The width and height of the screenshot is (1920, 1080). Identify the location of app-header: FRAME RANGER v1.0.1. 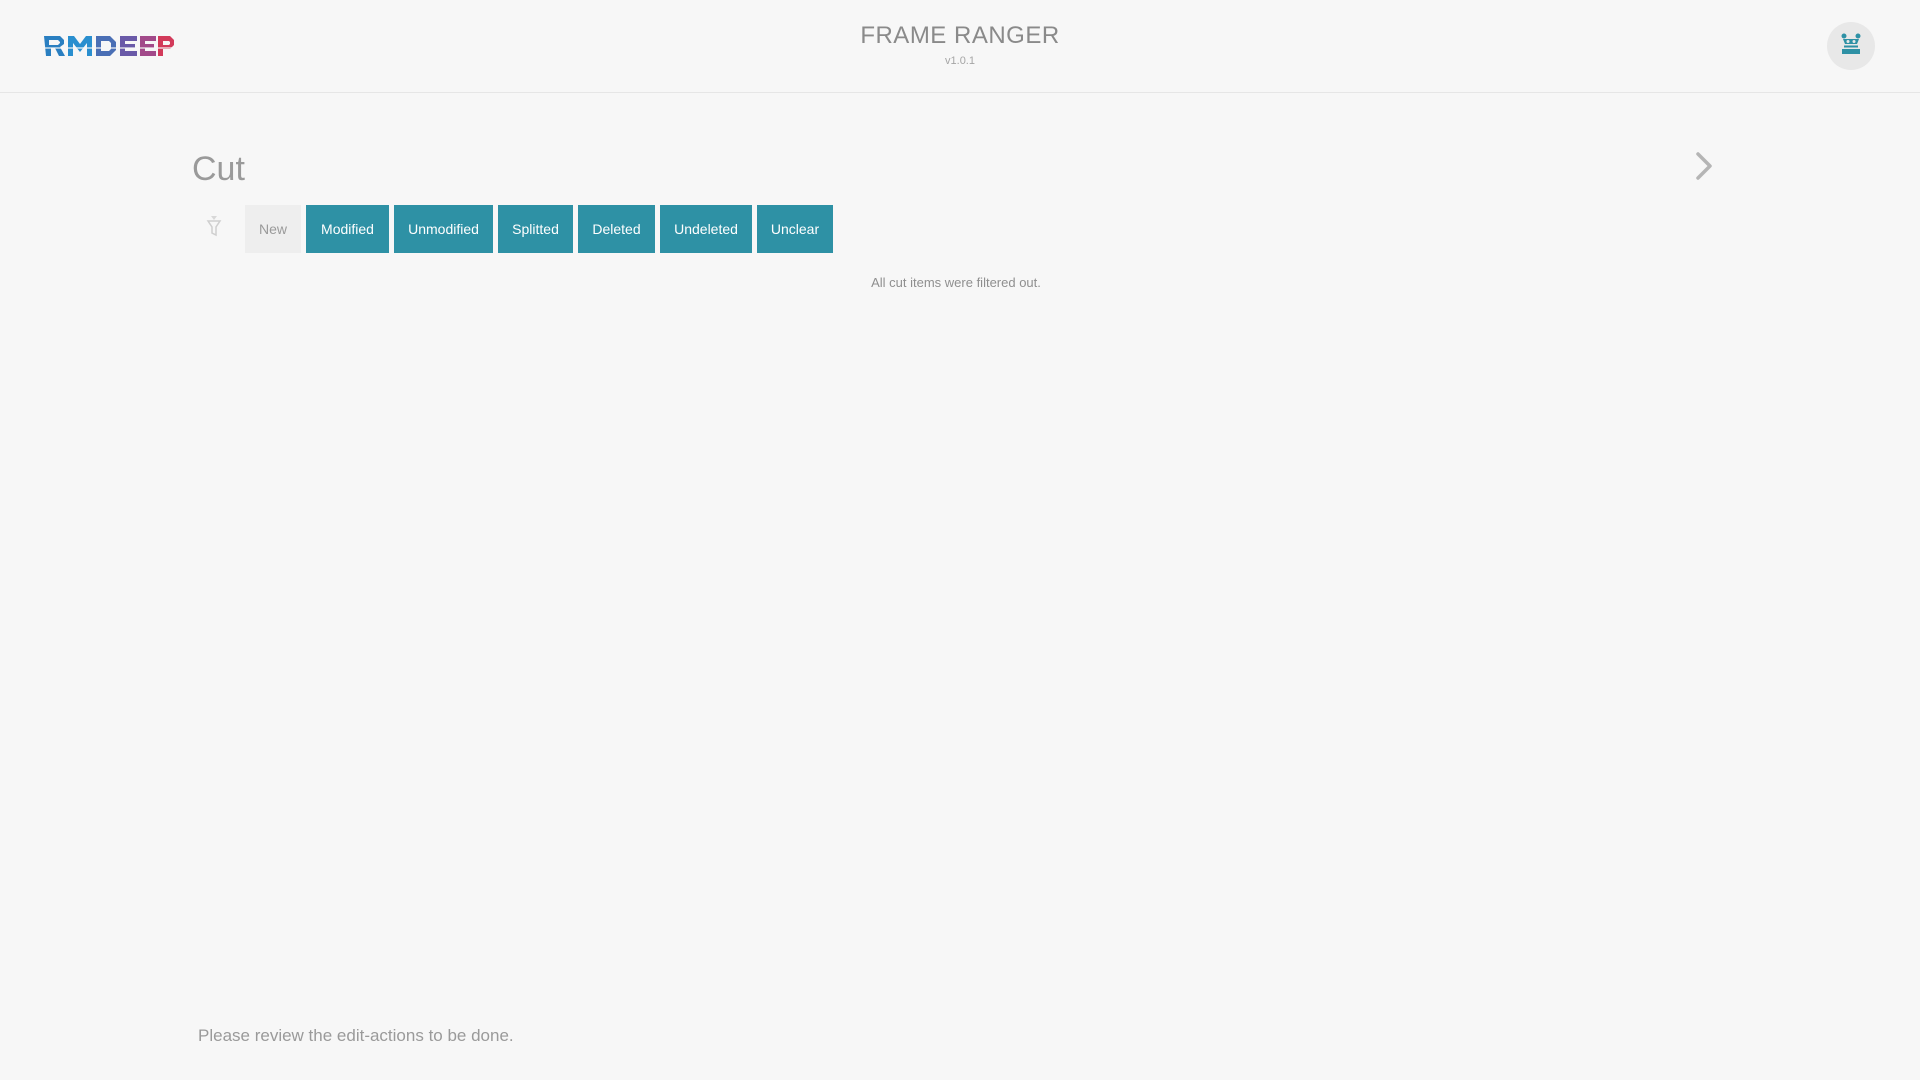
(960, 46).